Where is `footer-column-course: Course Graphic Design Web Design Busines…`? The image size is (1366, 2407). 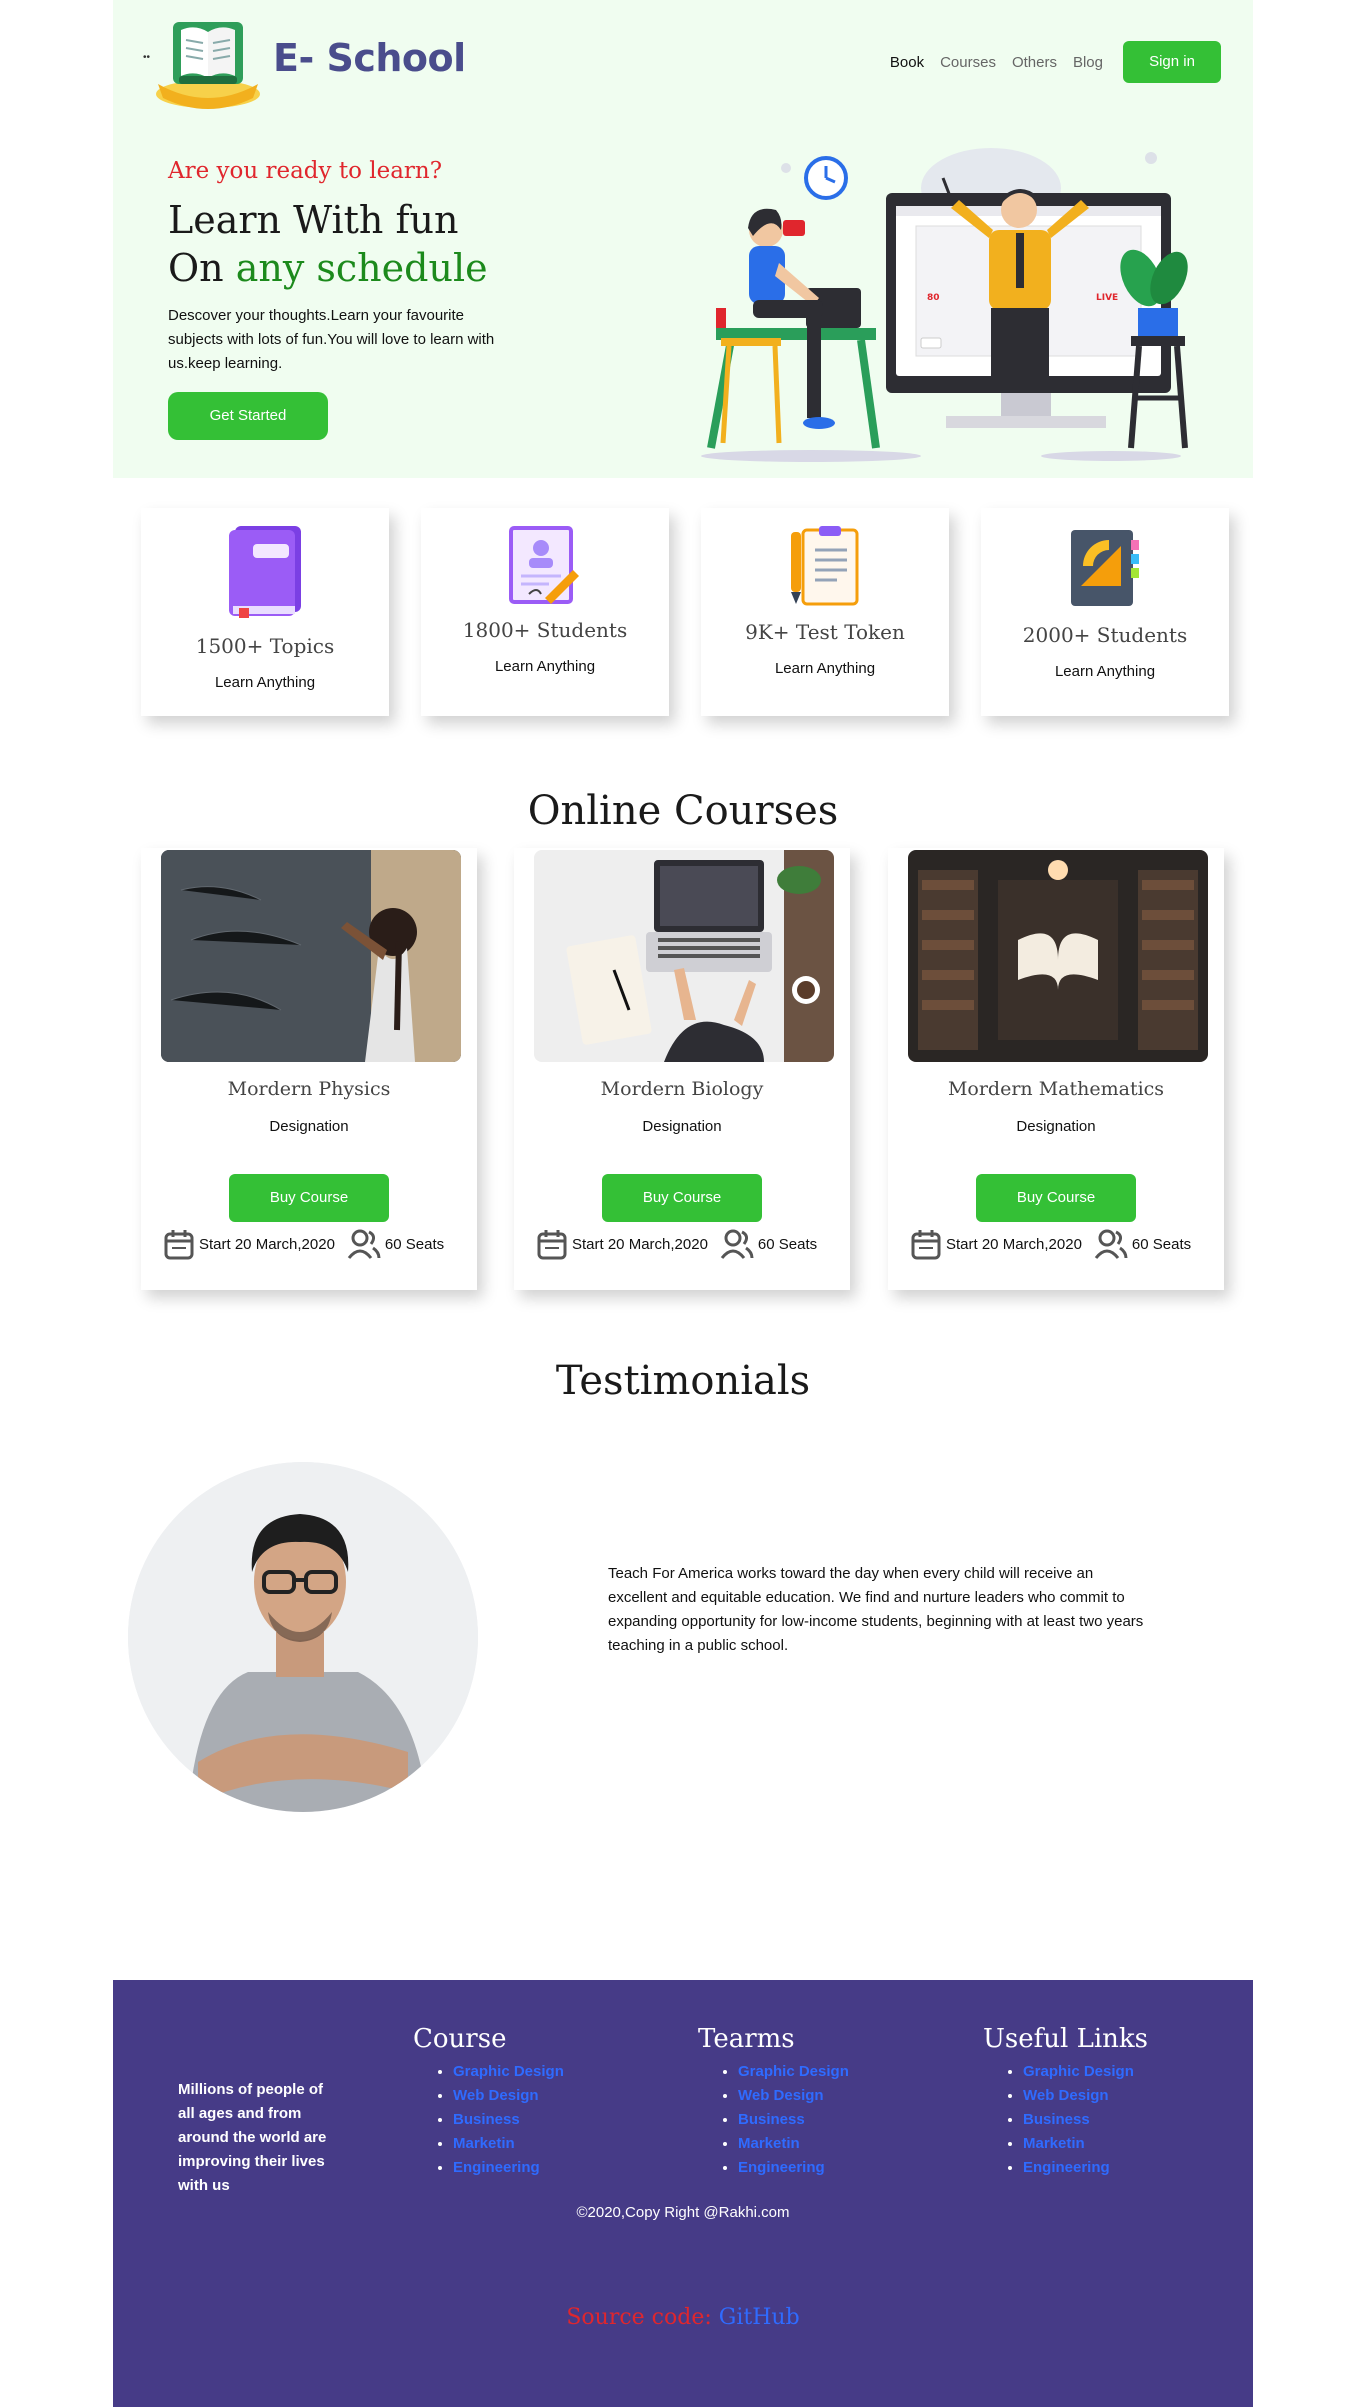 footer-column-course: Course Graphic Design Web Design Busines… is located at coordinates (488, 2102).